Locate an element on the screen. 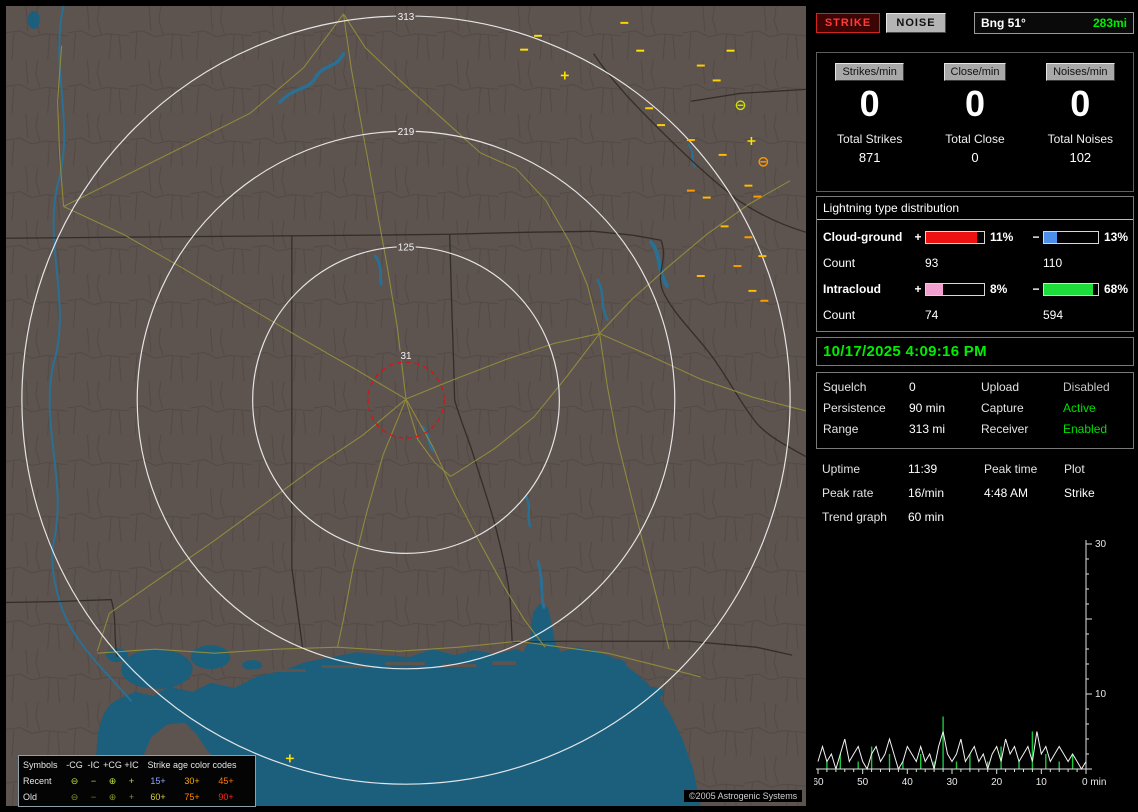 The height and width of the screenshot is (812, 1138). close-per-min-value: 0 is located at coordinates (974, 103).